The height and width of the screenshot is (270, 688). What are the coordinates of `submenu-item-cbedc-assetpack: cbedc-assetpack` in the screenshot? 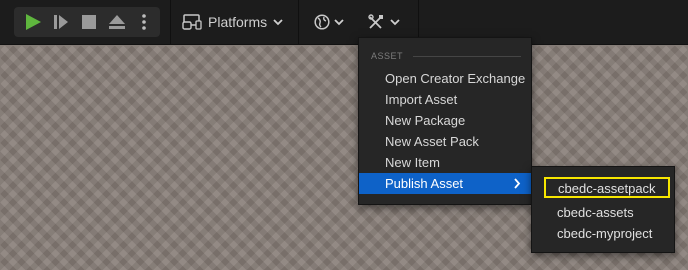 It's located at (607, 187).